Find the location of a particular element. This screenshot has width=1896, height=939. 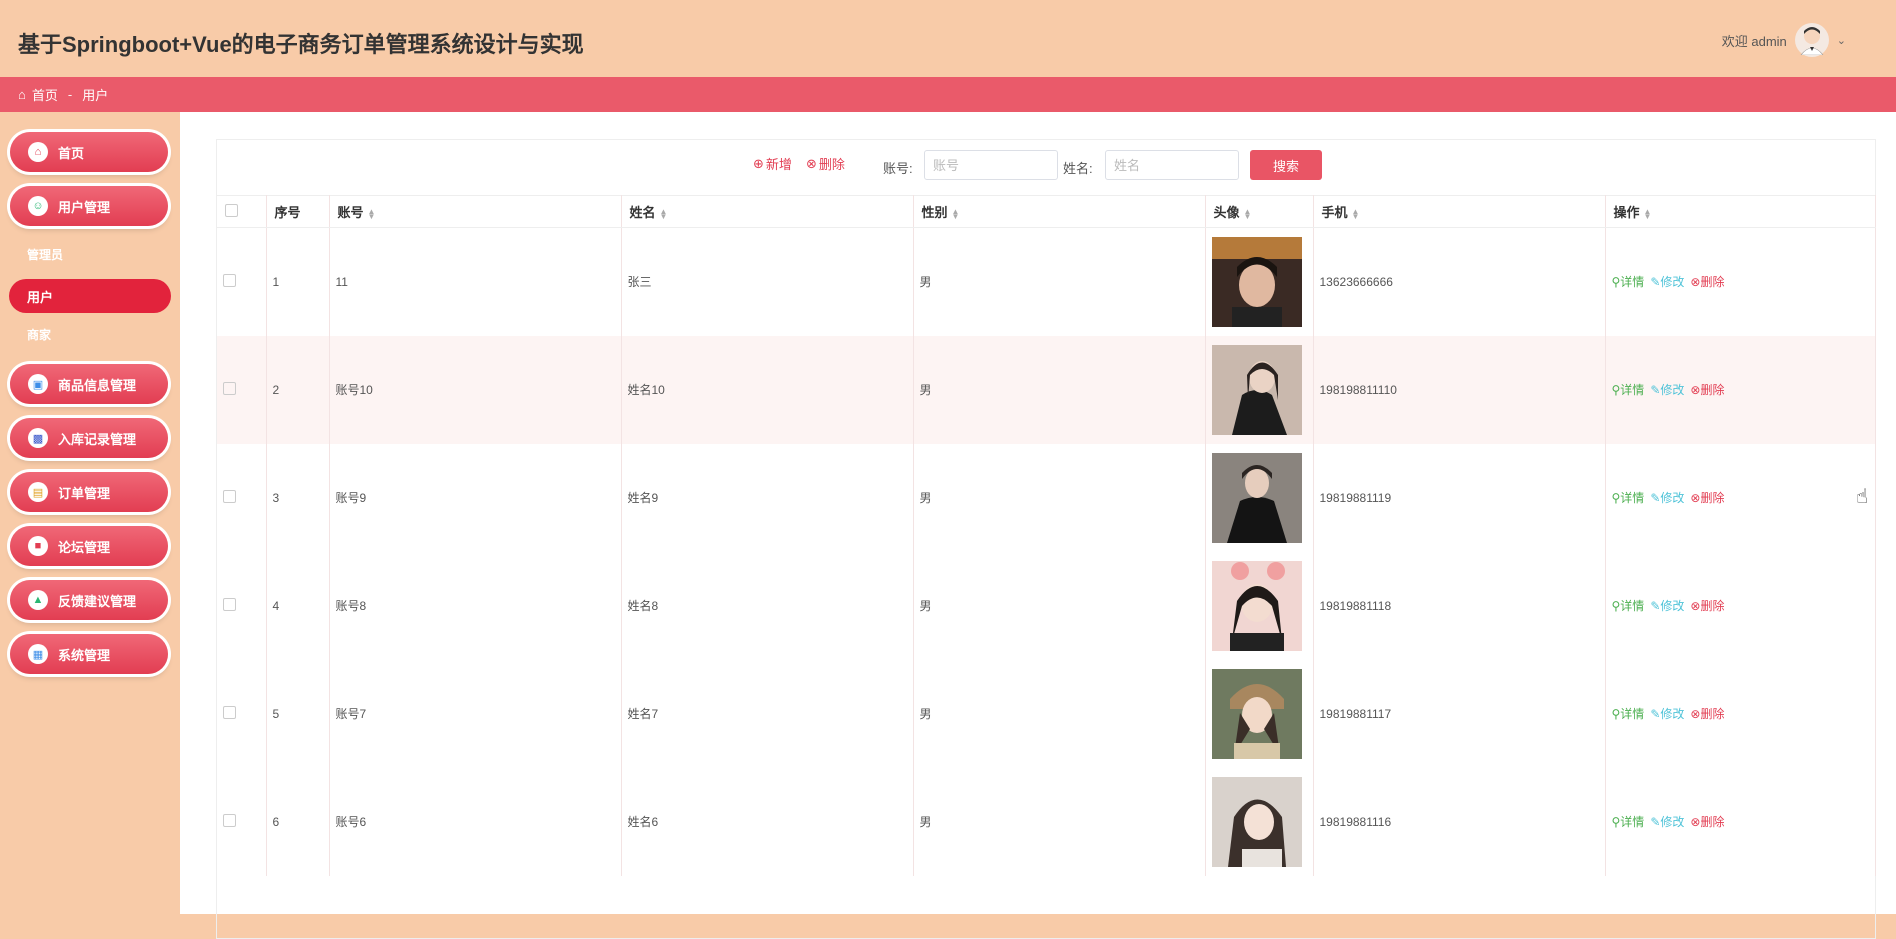

bag-icon: ▤ is located at coordinates (38, 492).